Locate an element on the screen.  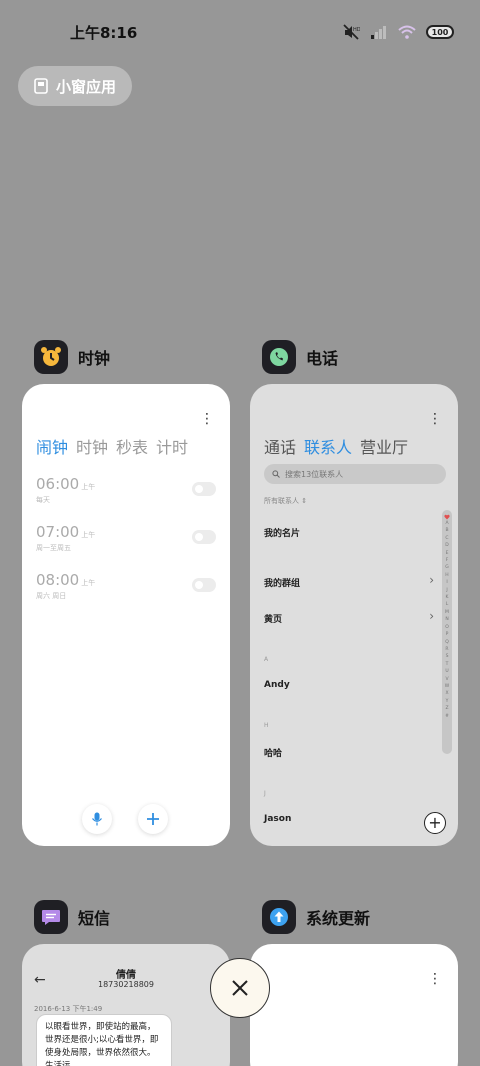
index-letter: X is located at coordinates (446, 693).